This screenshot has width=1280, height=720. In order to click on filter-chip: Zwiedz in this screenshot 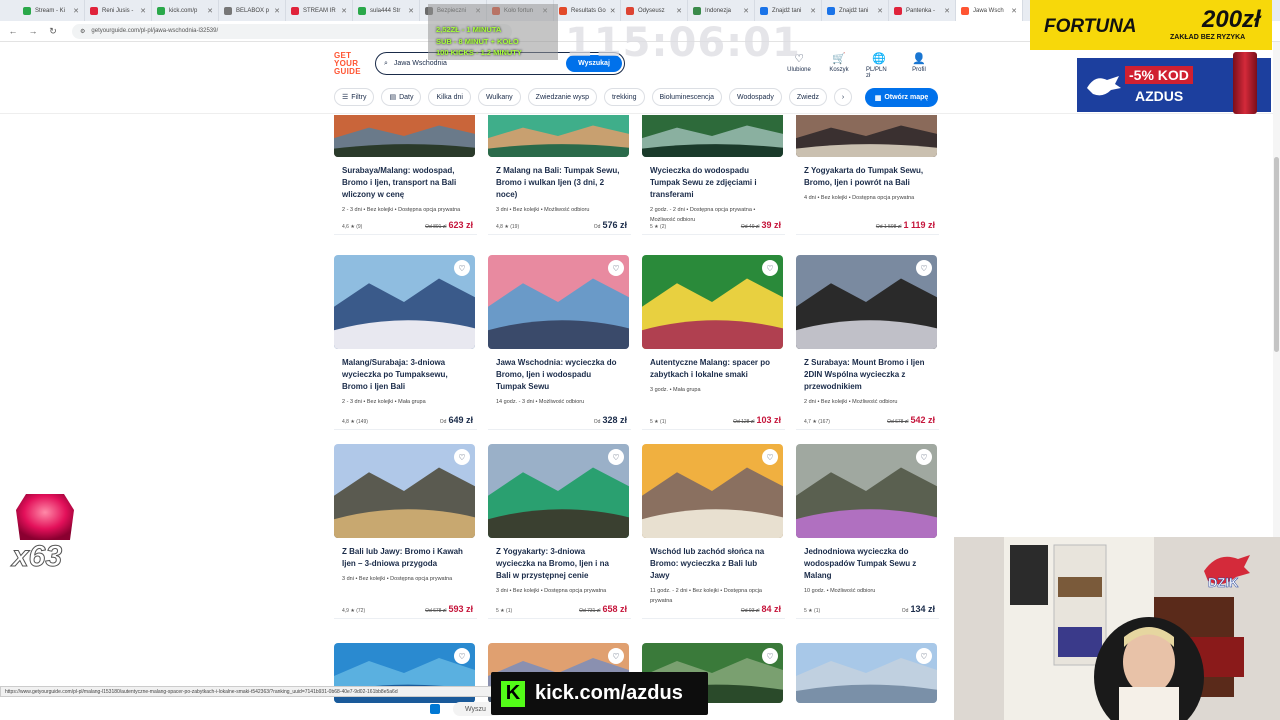, I will do `click(808, 97)`.